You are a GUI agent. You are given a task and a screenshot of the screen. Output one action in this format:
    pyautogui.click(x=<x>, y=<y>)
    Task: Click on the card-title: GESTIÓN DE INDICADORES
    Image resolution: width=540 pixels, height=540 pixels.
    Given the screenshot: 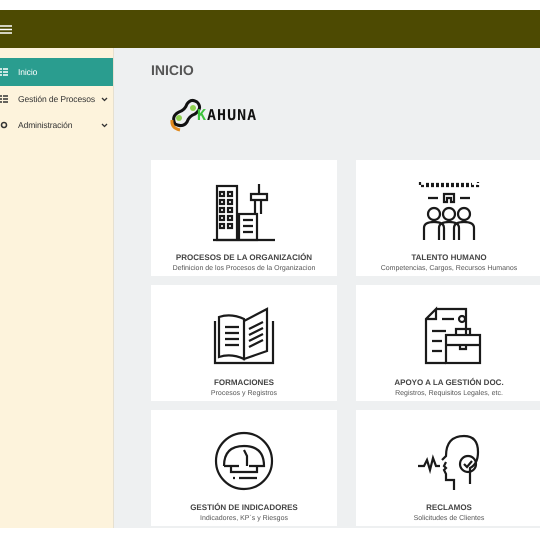 What is the action you would take?
    pyautogui.click(x=244, y=507)
    